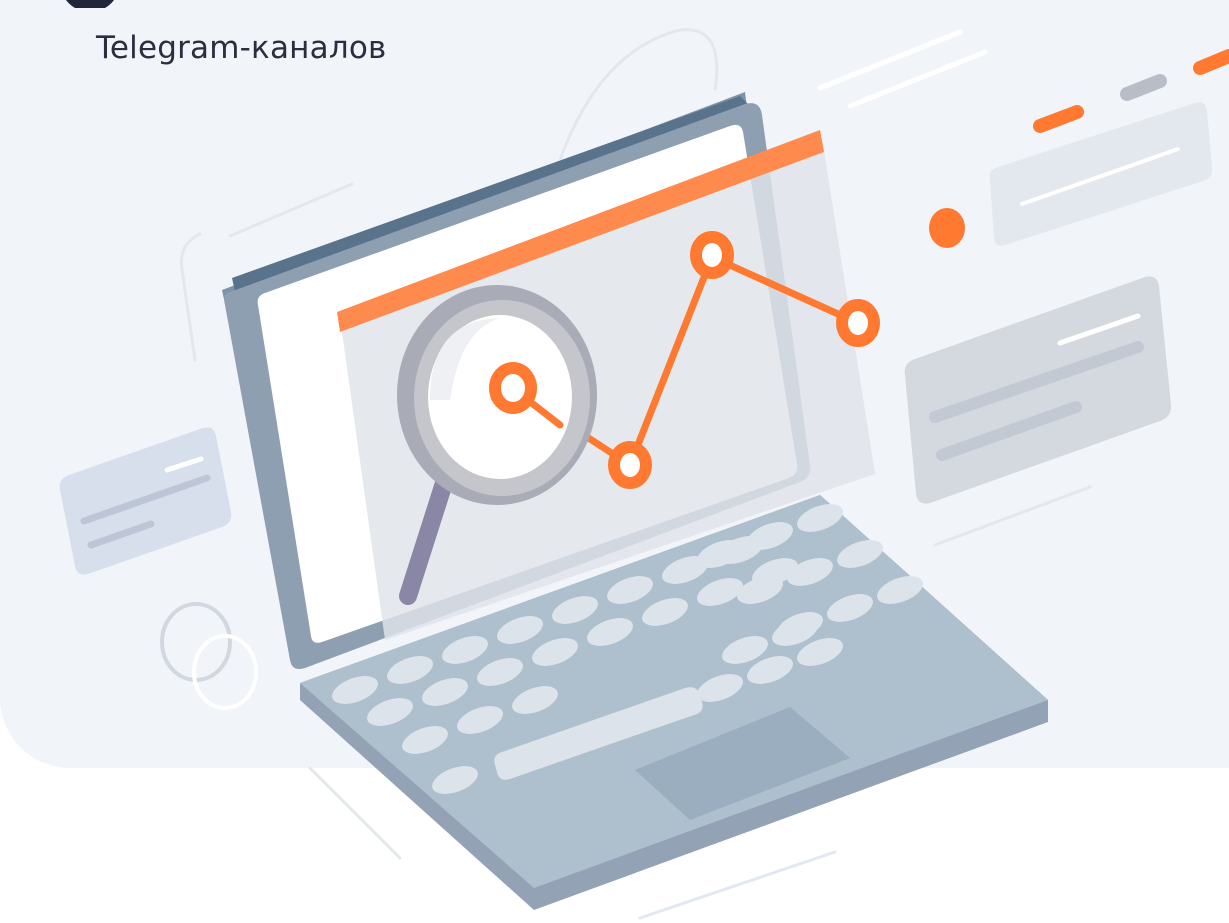 This screenshot has height=923, width=1229. What do you see at coordinates (145, 501) in the screenshot?
I see `card-left` at bounding box center [145, 501].